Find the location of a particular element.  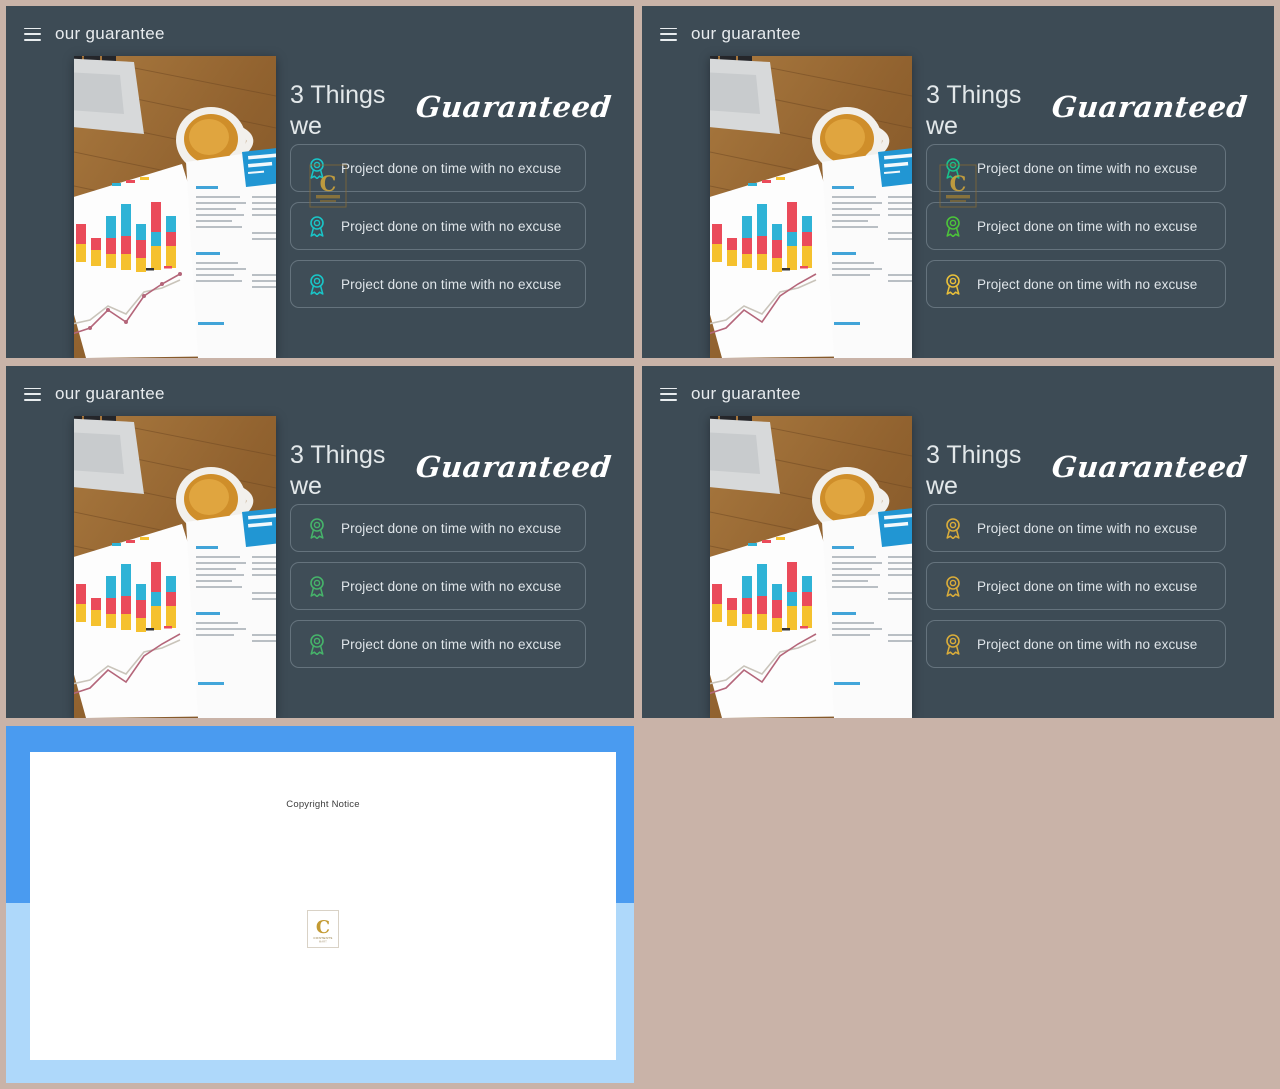

svg-text: MART is located at coordinates (323, 942).